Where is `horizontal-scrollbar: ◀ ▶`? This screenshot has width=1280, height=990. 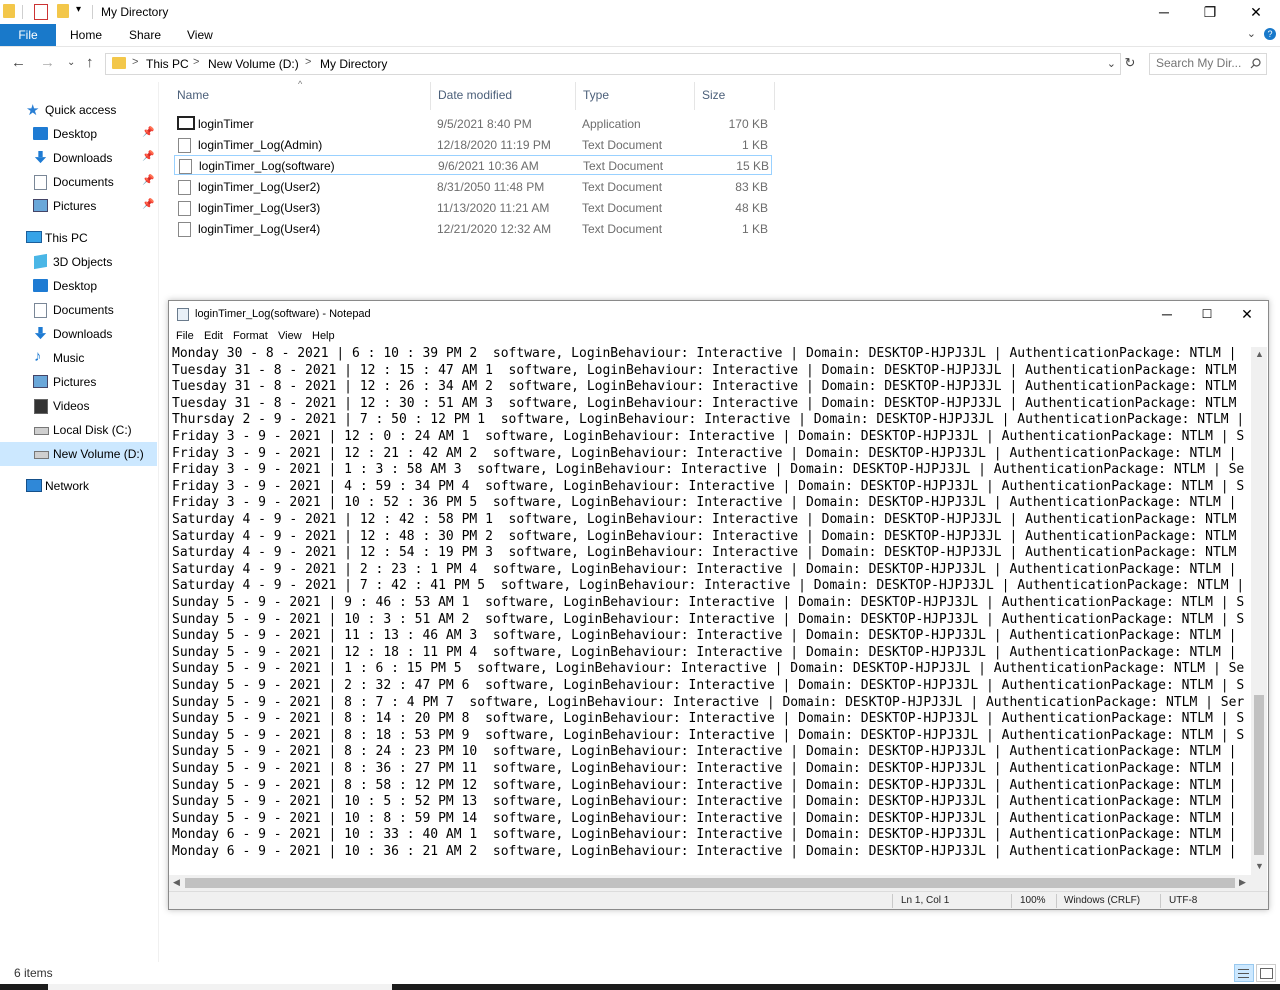
horizontal-scrollbar: ◀ ▶ is located at coordinates (710, 883).